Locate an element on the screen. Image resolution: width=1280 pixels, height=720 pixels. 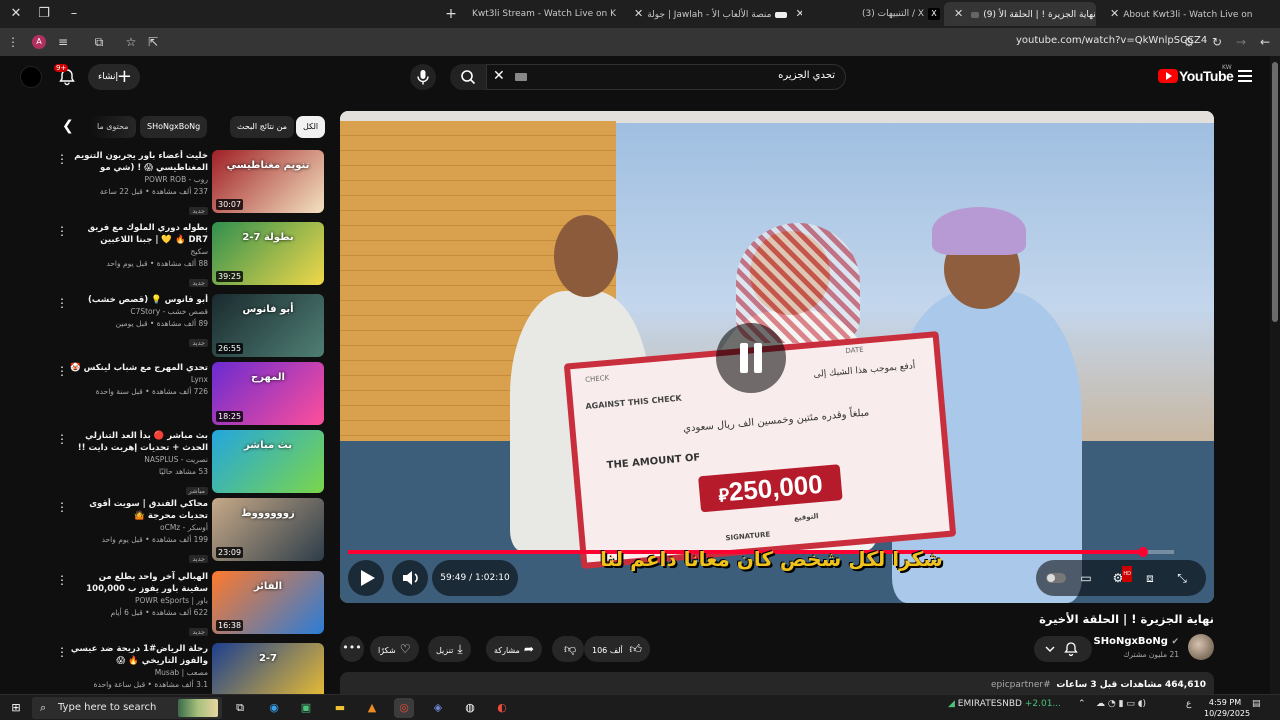
like-button: 106 ألف 👍︎ is located at coordinates (617, 649).